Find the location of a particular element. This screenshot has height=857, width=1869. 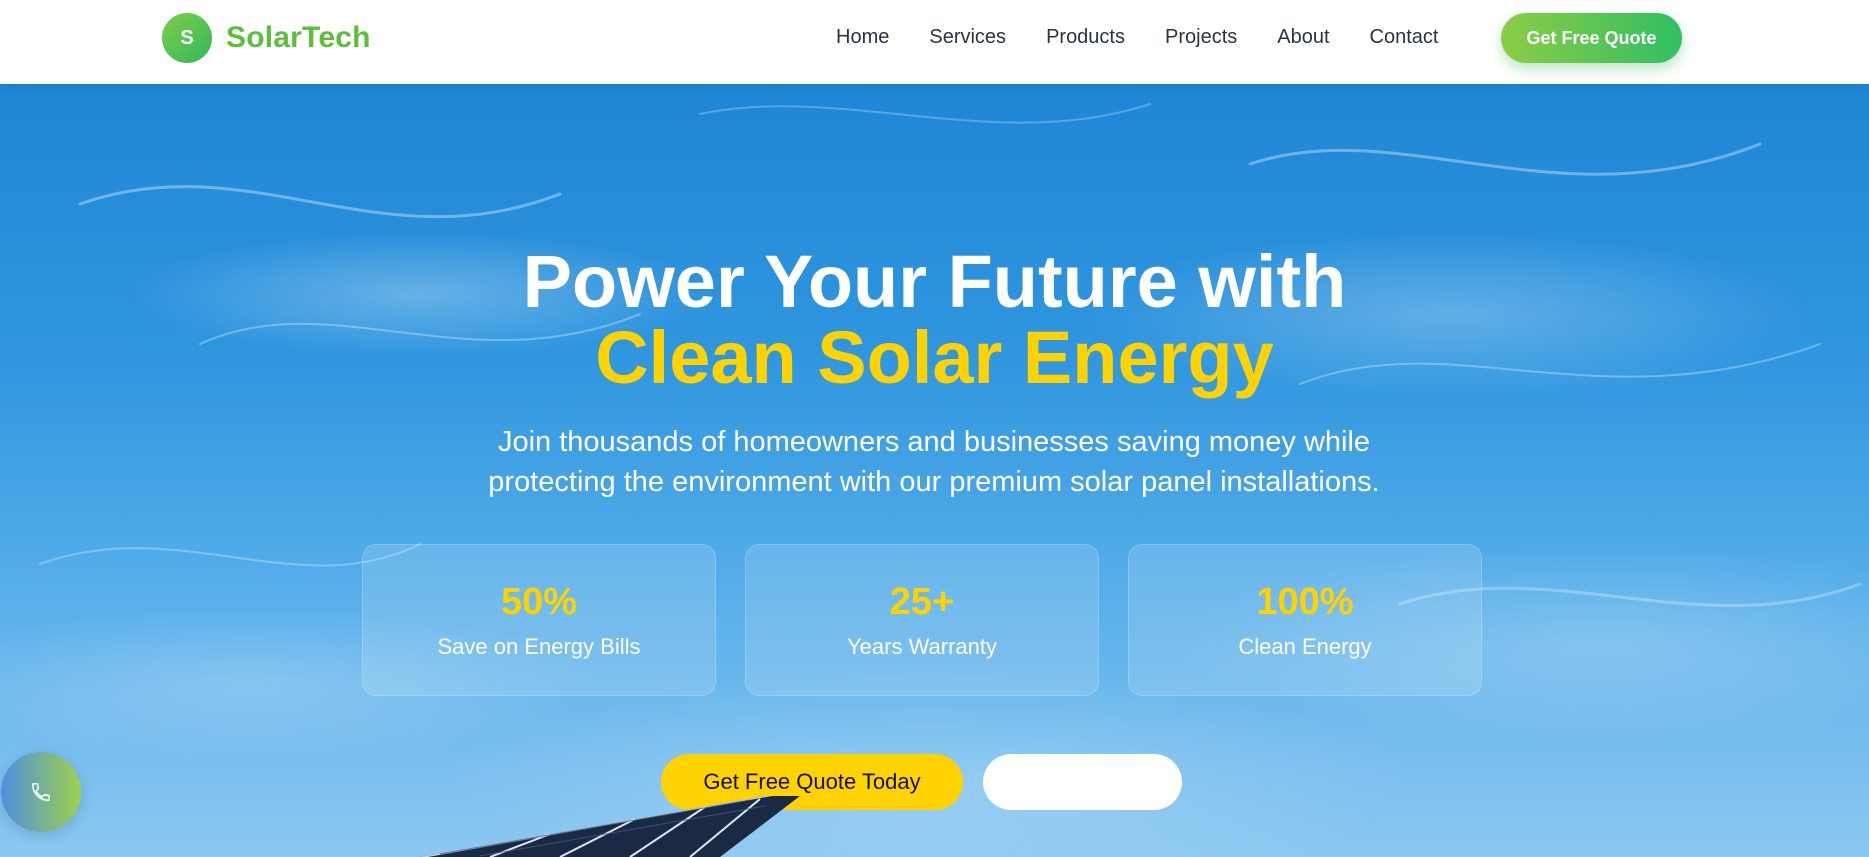

stat-label: Years Warranty is located at coordinates (922, 646).